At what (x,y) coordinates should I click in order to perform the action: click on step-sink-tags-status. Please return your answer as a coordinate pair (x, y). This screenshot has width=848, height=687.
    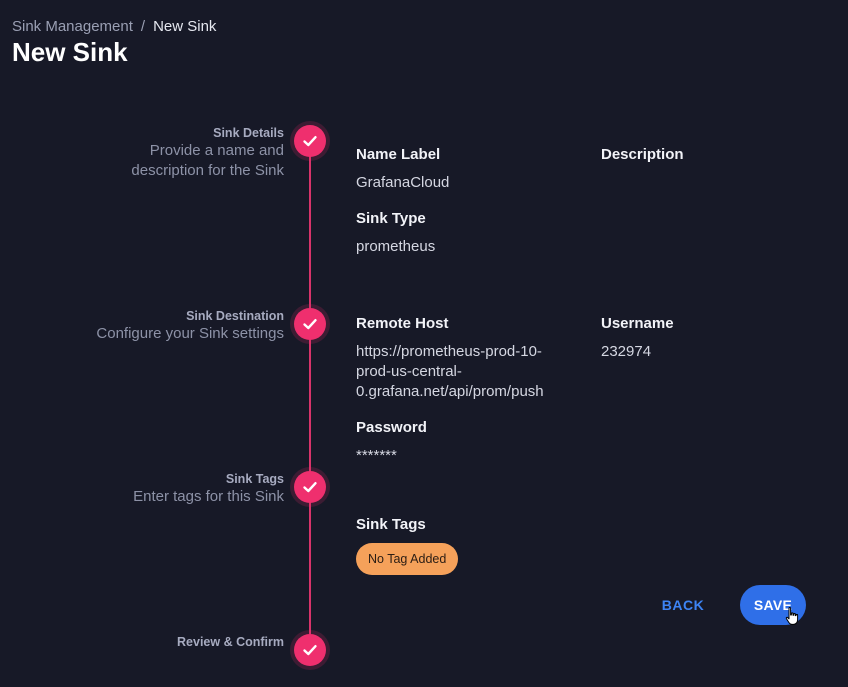
    Looking at the image, I should click on (310, 487).